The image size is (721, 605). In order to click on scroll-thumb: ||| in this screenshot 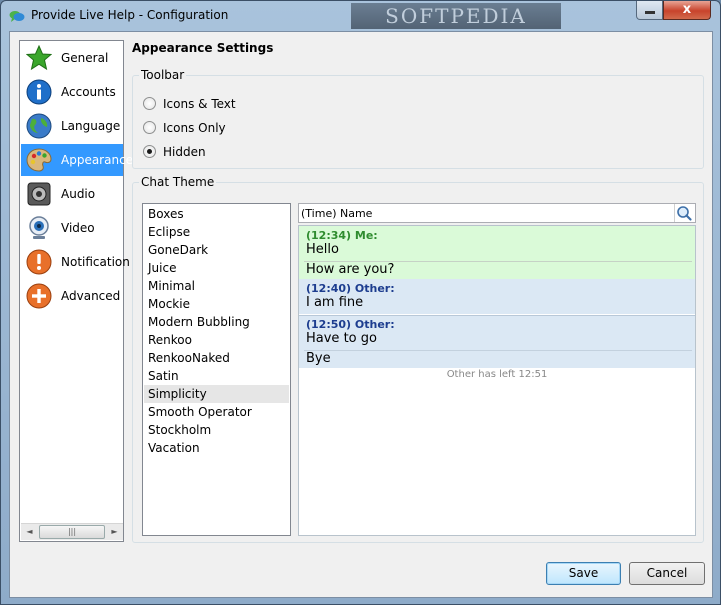, I will do `click(72, 532)`.